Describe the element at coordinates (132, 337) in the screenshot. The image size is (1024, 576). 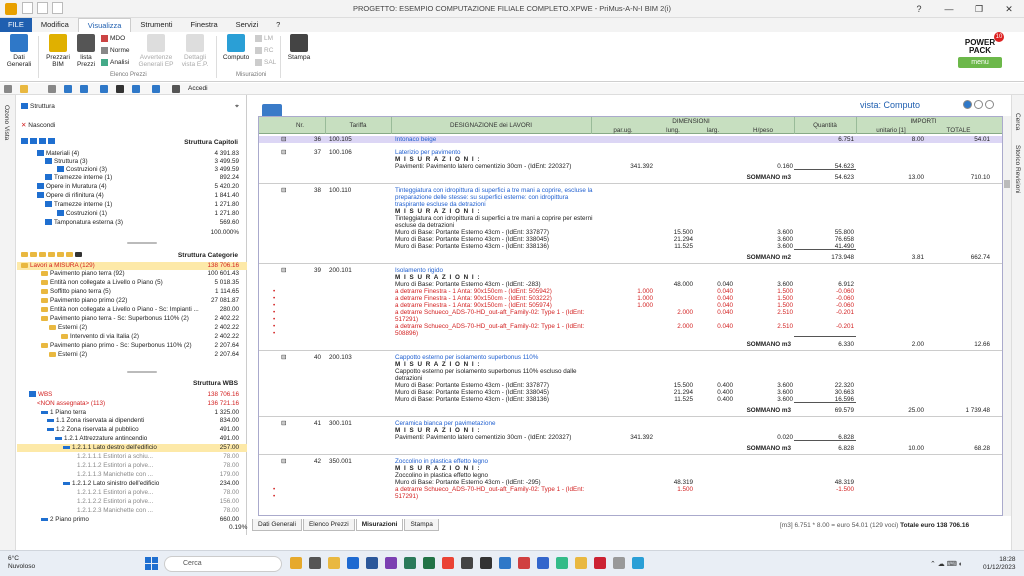
I see `tree-row: Intervento di via Italia (2) 2 402.22` at that location.